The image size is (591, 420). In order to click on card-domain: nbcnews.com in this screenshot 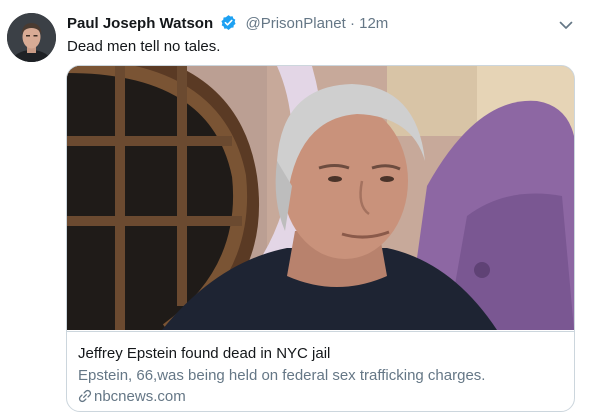, I will do `click(132, 397)`.